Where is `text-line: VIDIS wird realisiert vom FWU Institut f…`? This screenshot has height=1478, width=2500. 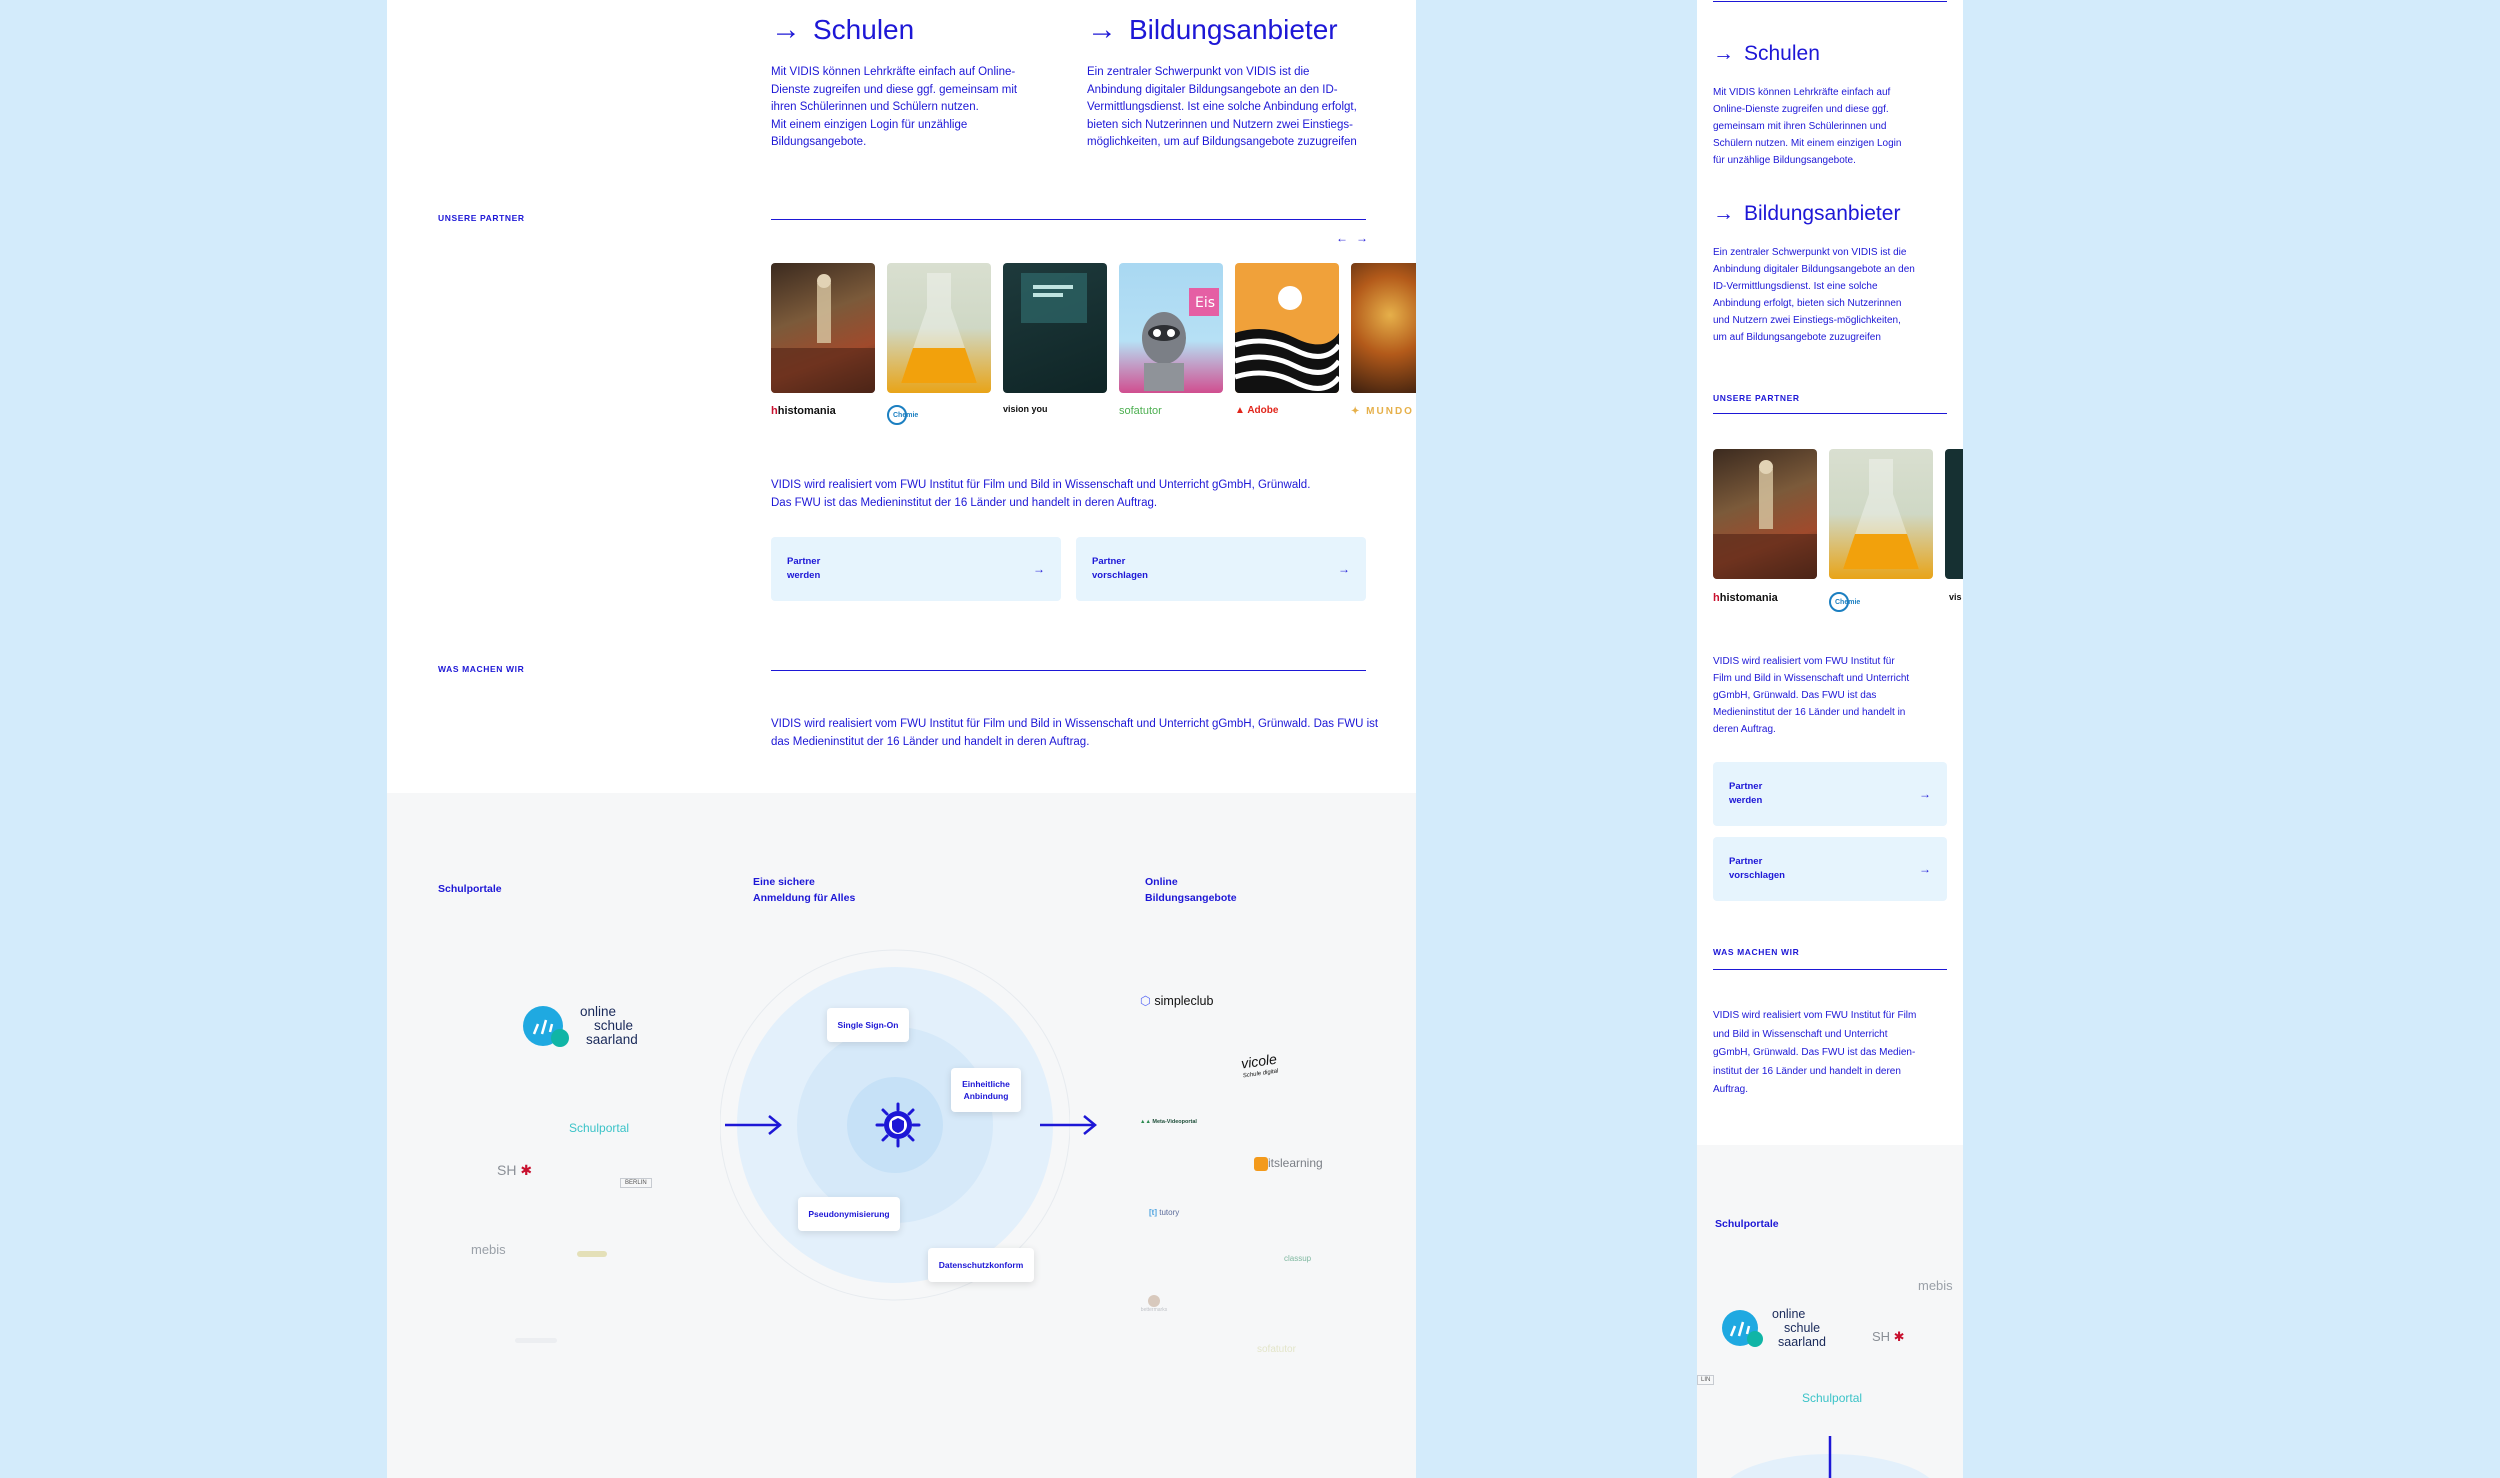
text-line: VIDIS wird realisiert vom FWU Institut f… is located at coordinates (1041, 485).